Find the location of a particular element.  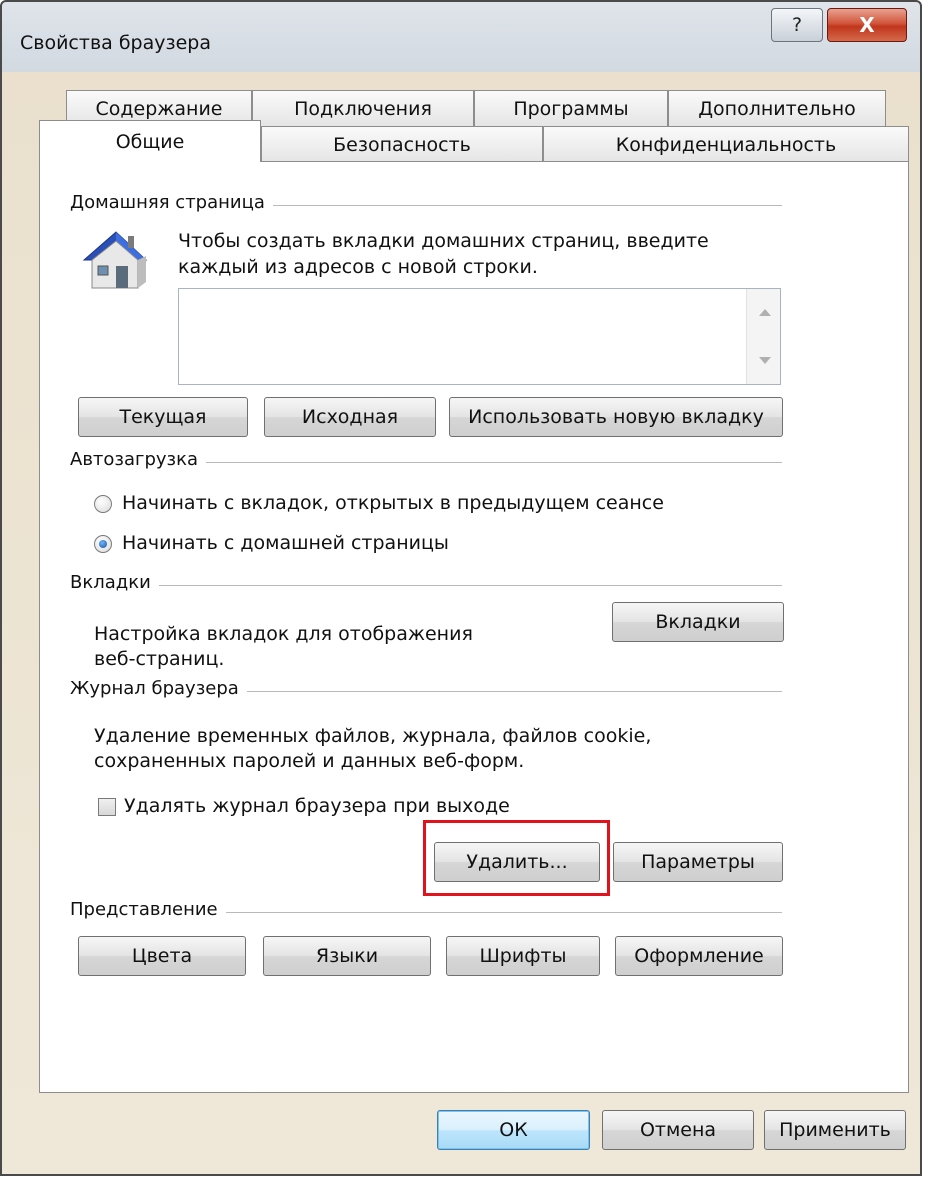

apply-button: Применить is located at coordinates (835, 1130).